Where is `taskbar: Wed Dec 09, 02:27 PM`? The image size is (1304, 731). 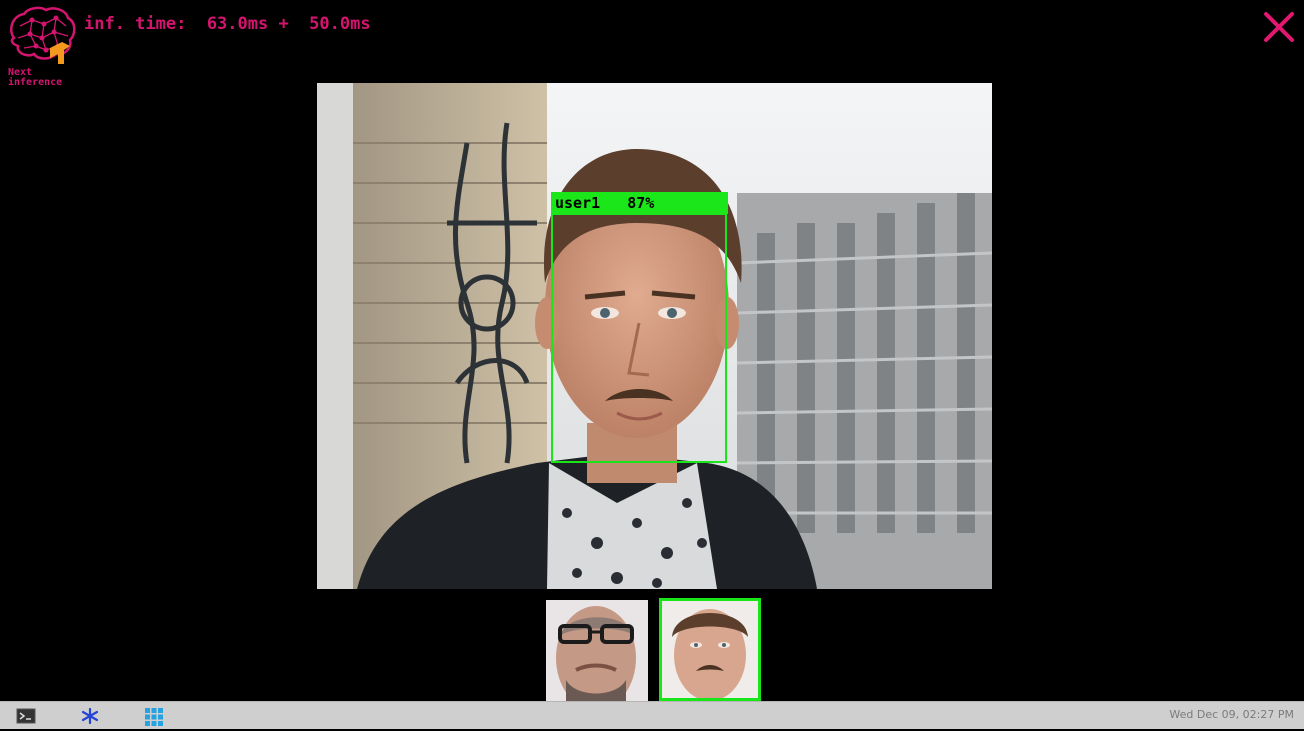 taskbar: Wed Dec 09, 02:27 PM is located at coordinates (652, 715).